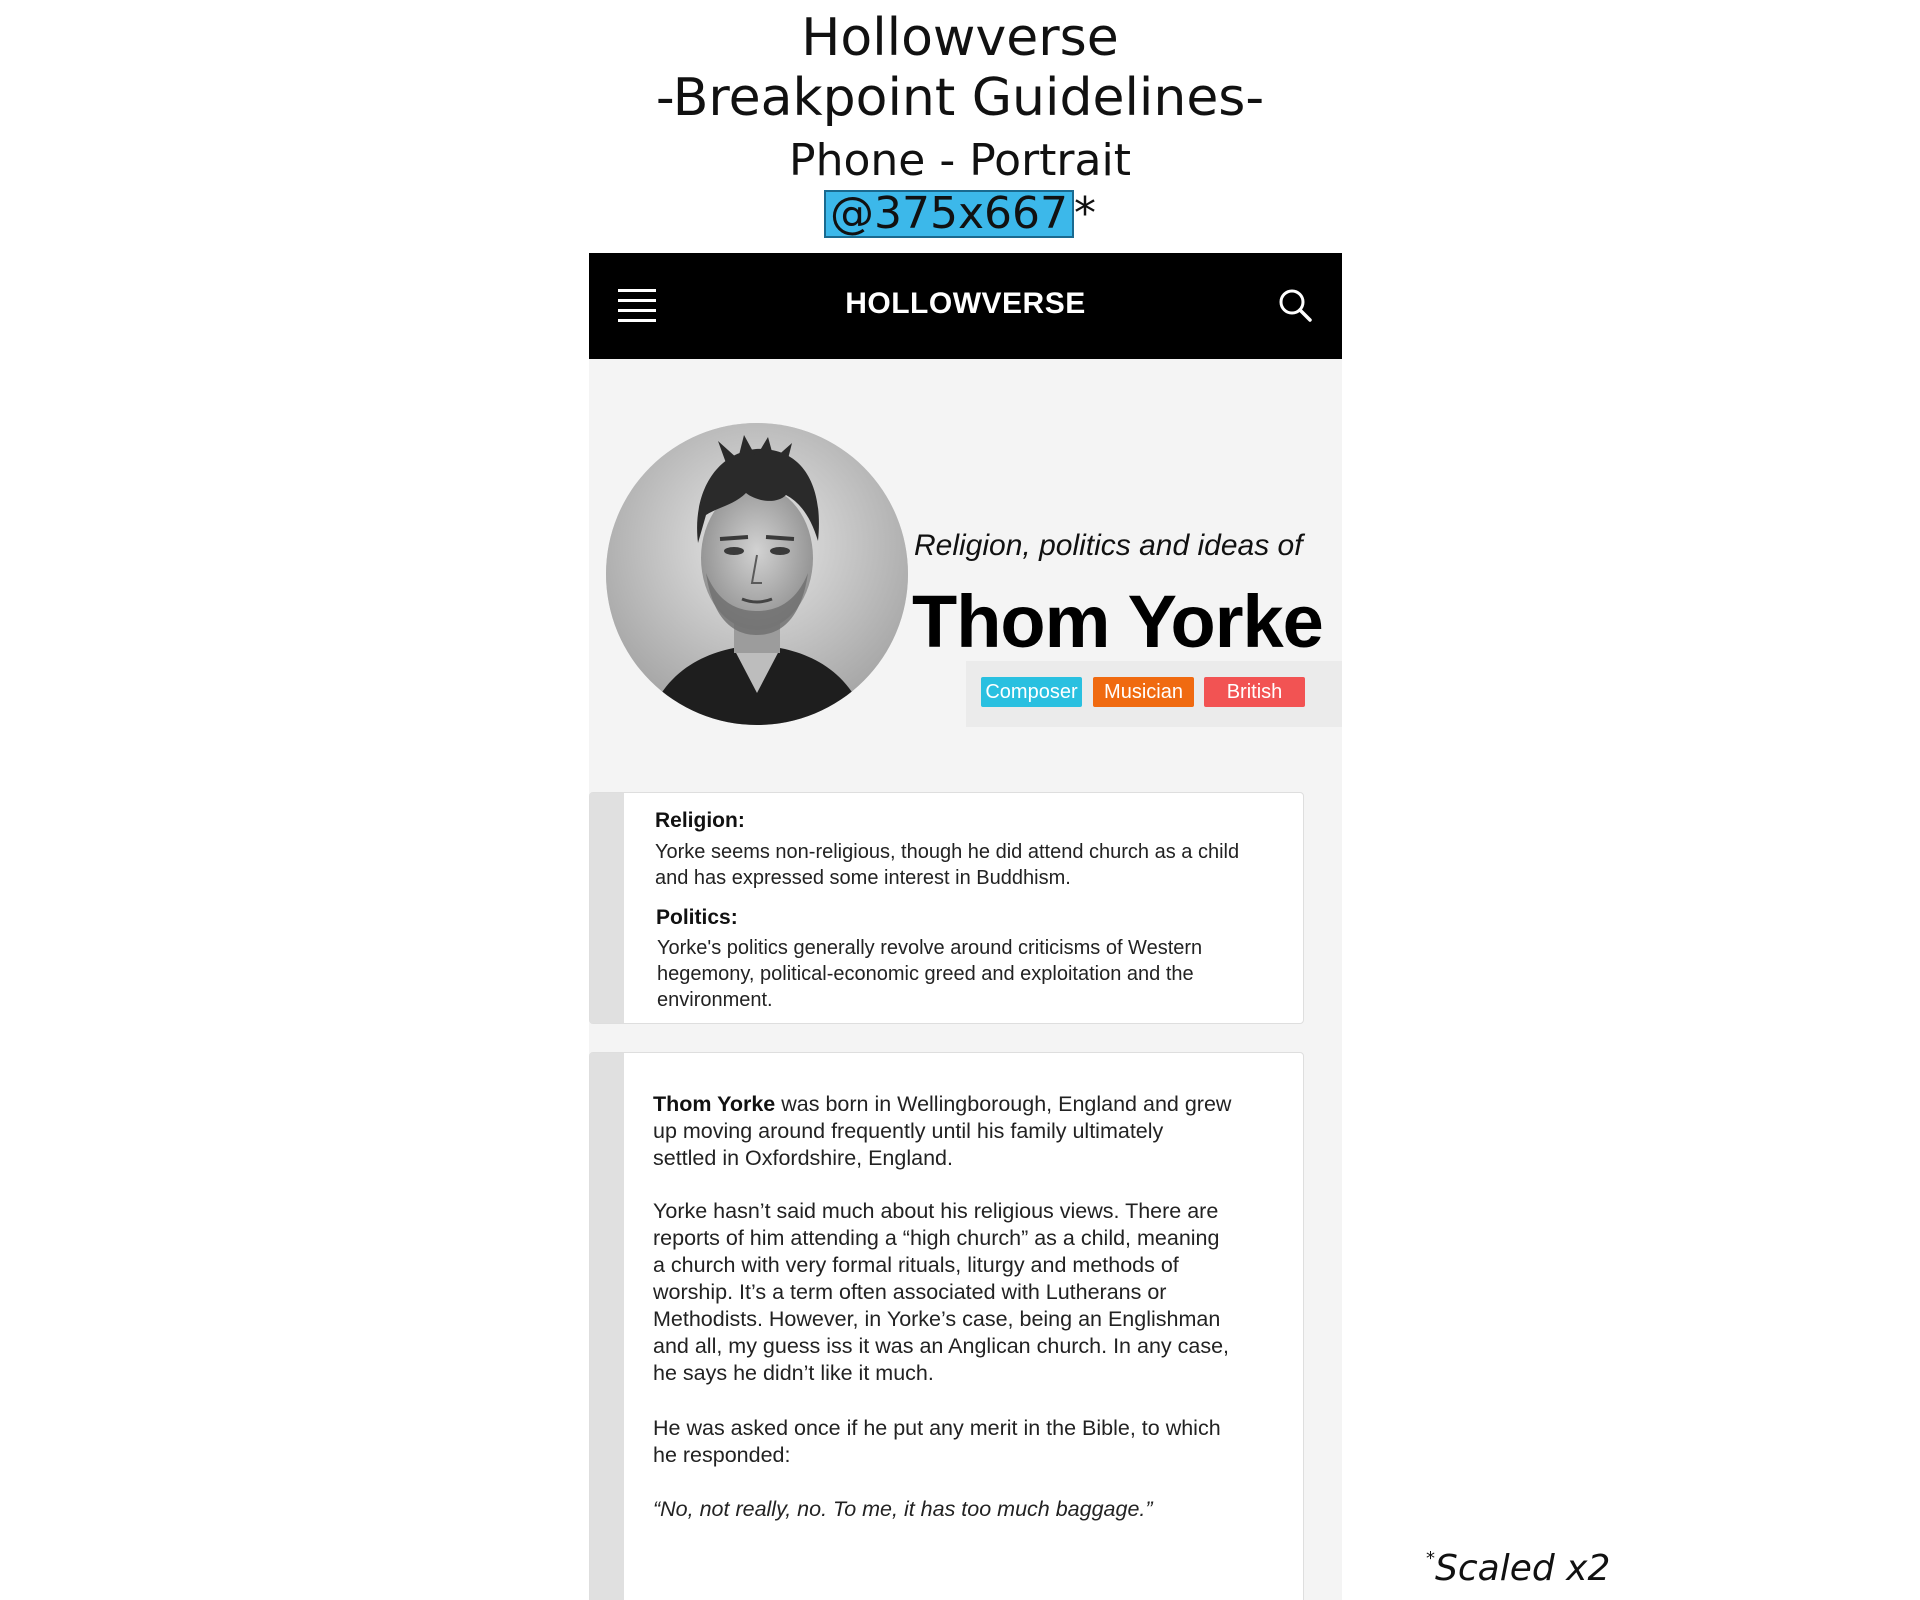 The height and width of the screenshot is (1600, 1920). I want to click on guideline-title: Hollowverse, so click(960, 38).